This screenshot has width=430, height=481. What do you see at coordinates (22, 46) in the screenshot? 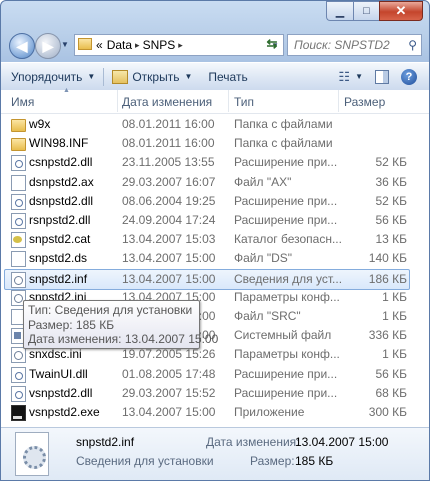
I see `back-button: ◀` at bounding box center [22, 46].